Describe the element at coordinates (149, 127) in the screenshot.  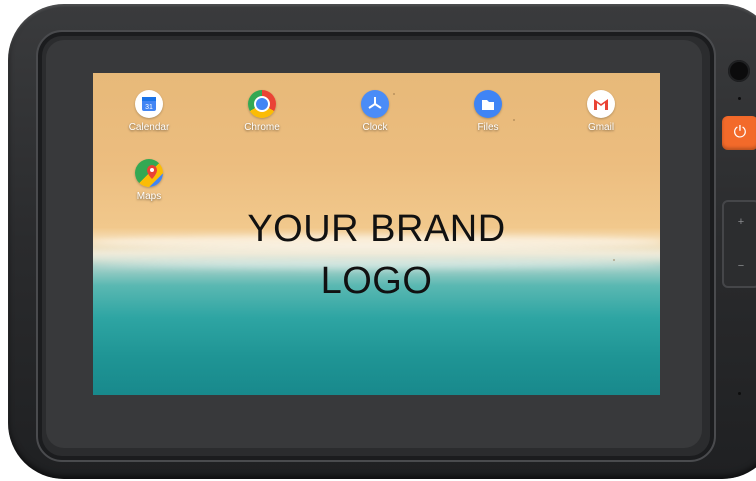
I see `app-label: Calendar` at that location.